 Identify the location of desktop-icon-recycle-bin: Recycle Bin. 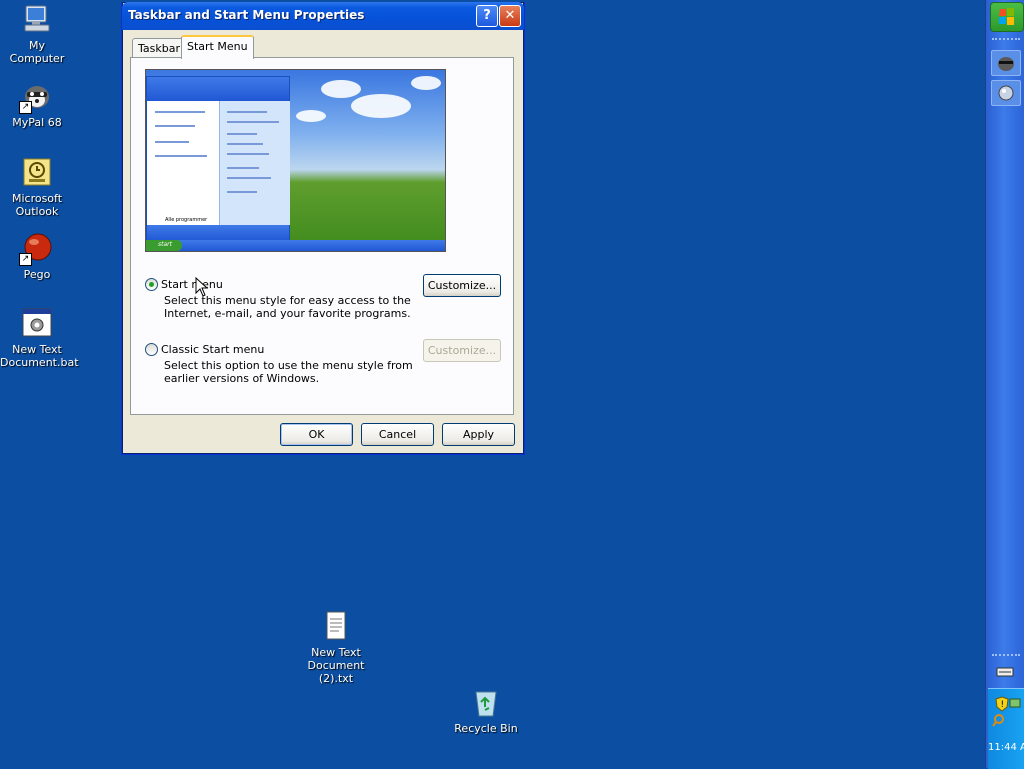
(486, 710).